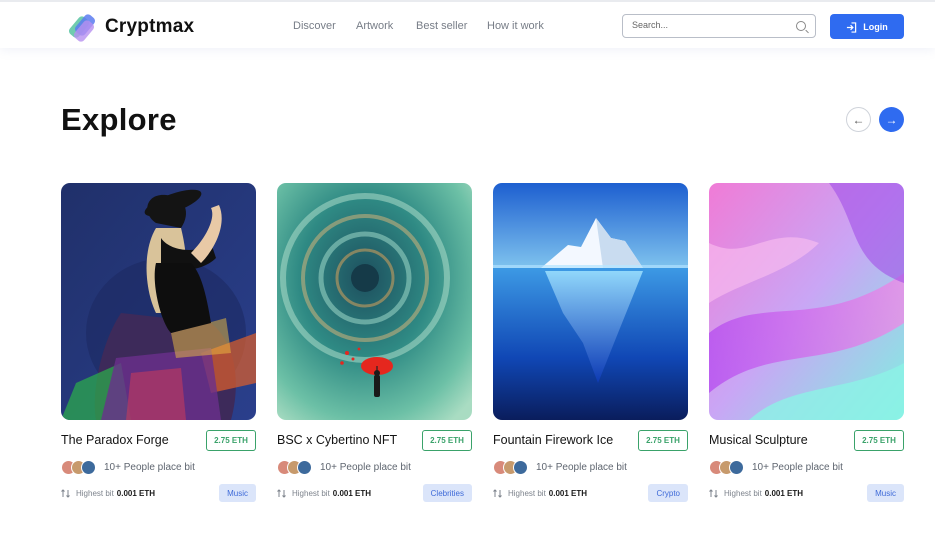 The image size is (935, 549). Describe the element at coordinates (337, 440) in the screenshot. I see `nft-title: BSC x Cybertino NFT` at that location.